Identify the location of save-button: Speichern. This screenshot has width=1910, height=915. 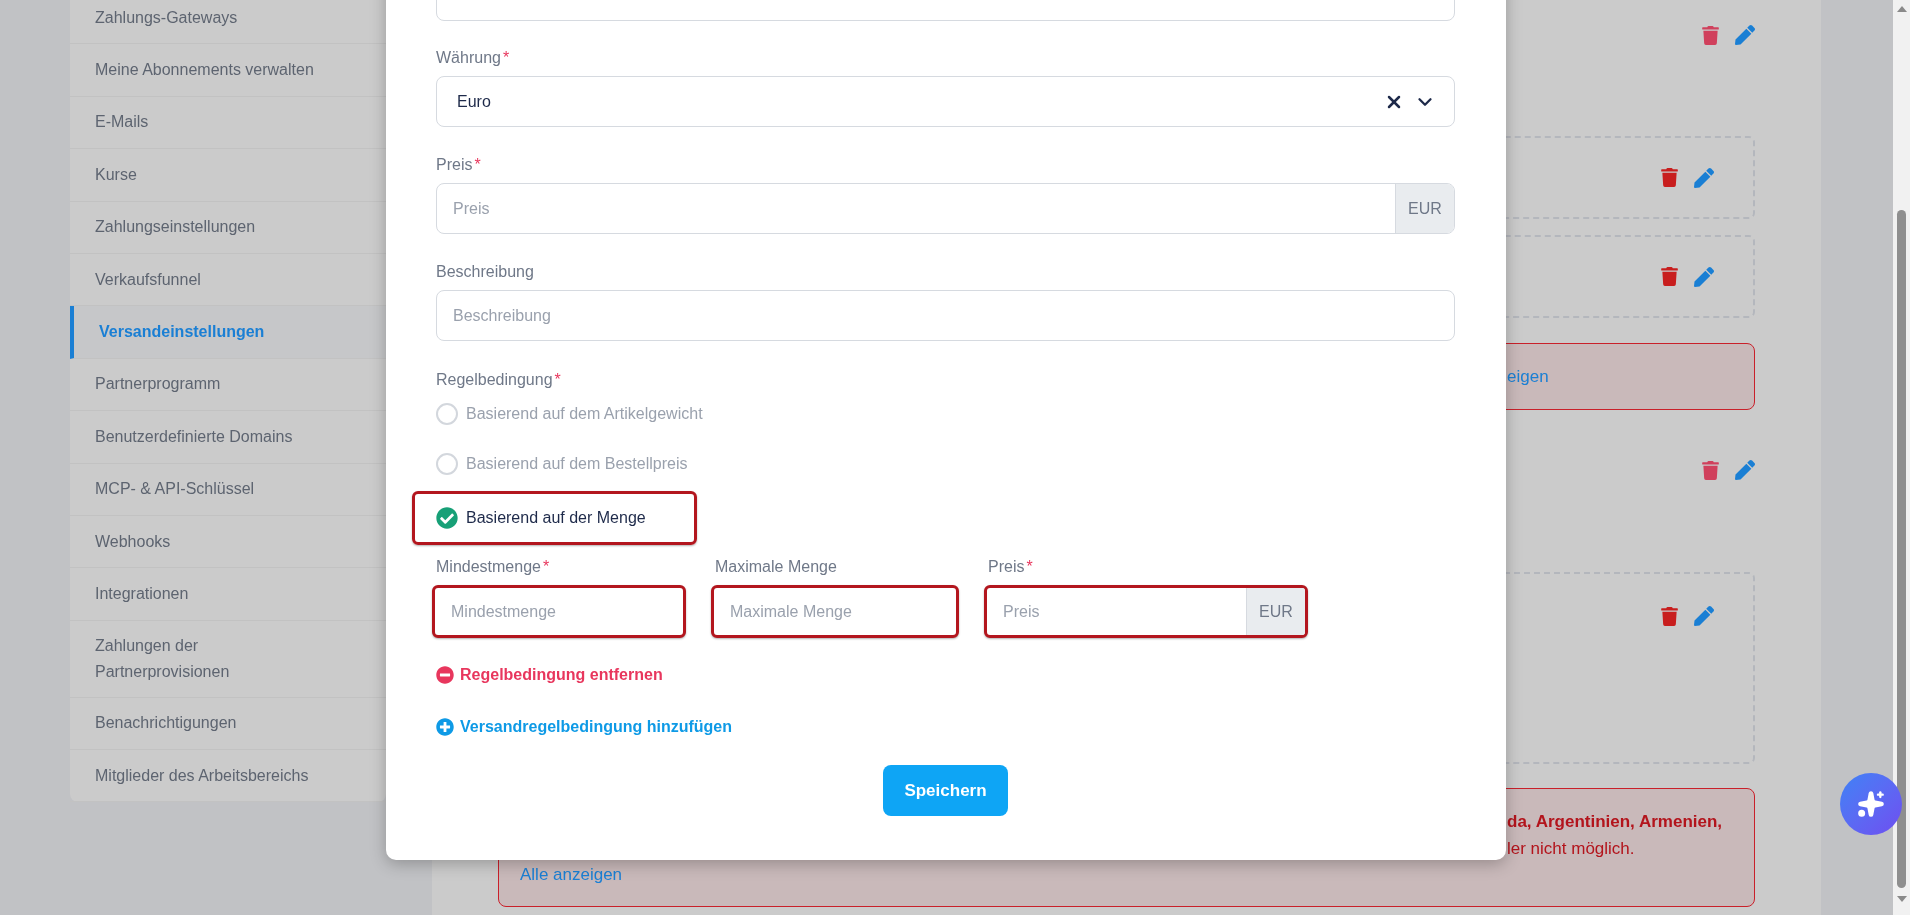
(945, 790).